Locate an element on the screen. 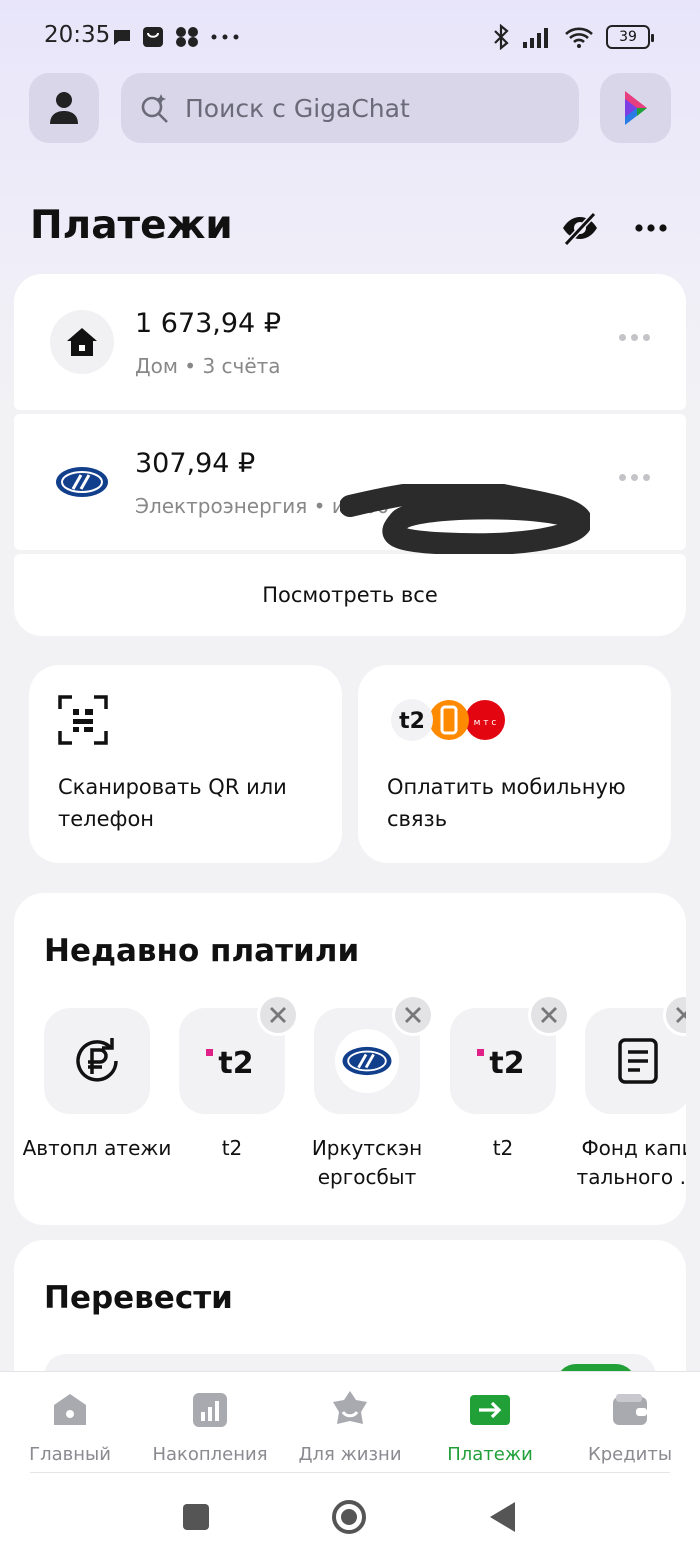  transfer-title: Перевести is located at coordinates (138, 1298).